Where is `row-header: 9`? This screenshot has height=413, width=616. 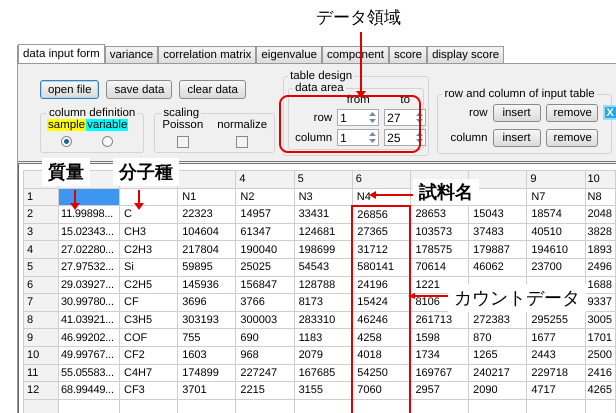 row-header: 9 is located at coordinates (41, 337).